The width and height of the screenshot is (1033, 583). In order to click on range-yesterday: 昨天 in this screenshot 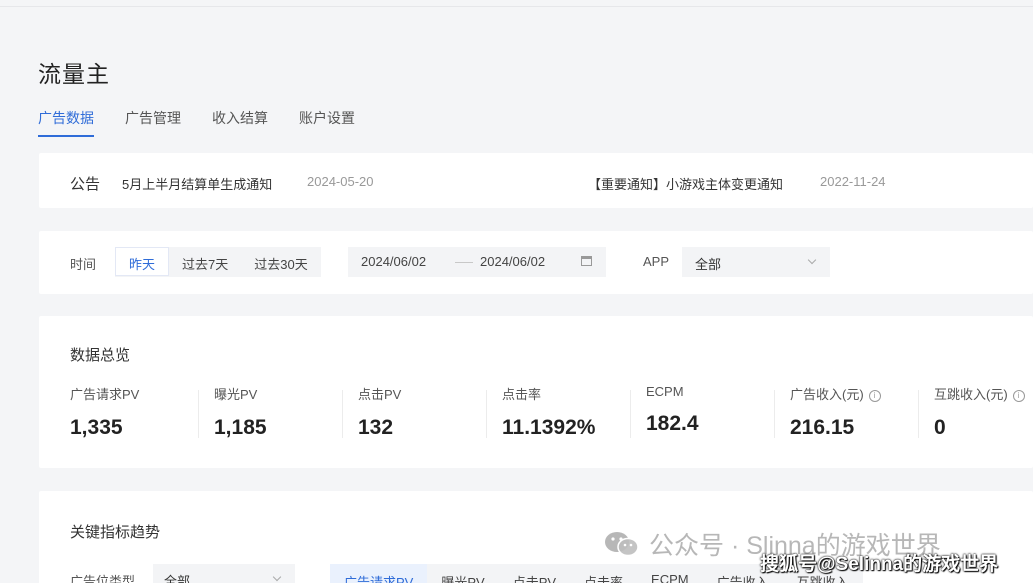, I will do `click(142, 261)`.